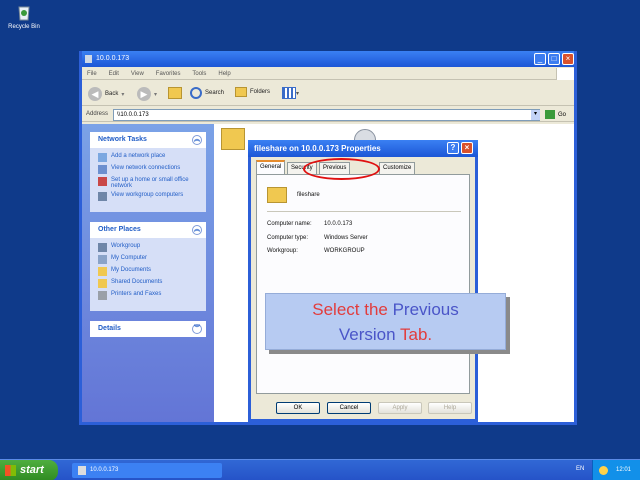  Describe the element at coordinates (148, 296) in the screenshot. I see `printers-and-faxes-link: Printers and Faxes` at that location.